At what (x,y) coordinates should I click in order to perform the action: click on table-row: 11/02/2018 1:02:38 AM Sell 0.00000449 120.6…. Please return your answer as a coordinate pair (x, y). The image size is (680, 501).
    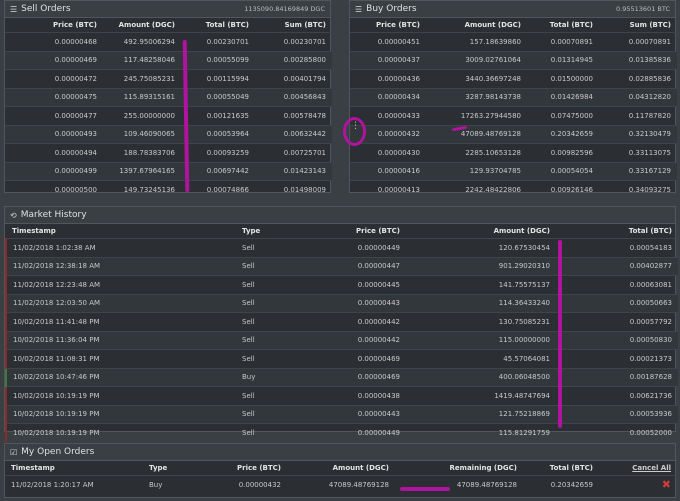
    Looking at the image, I should click on (341, 247).